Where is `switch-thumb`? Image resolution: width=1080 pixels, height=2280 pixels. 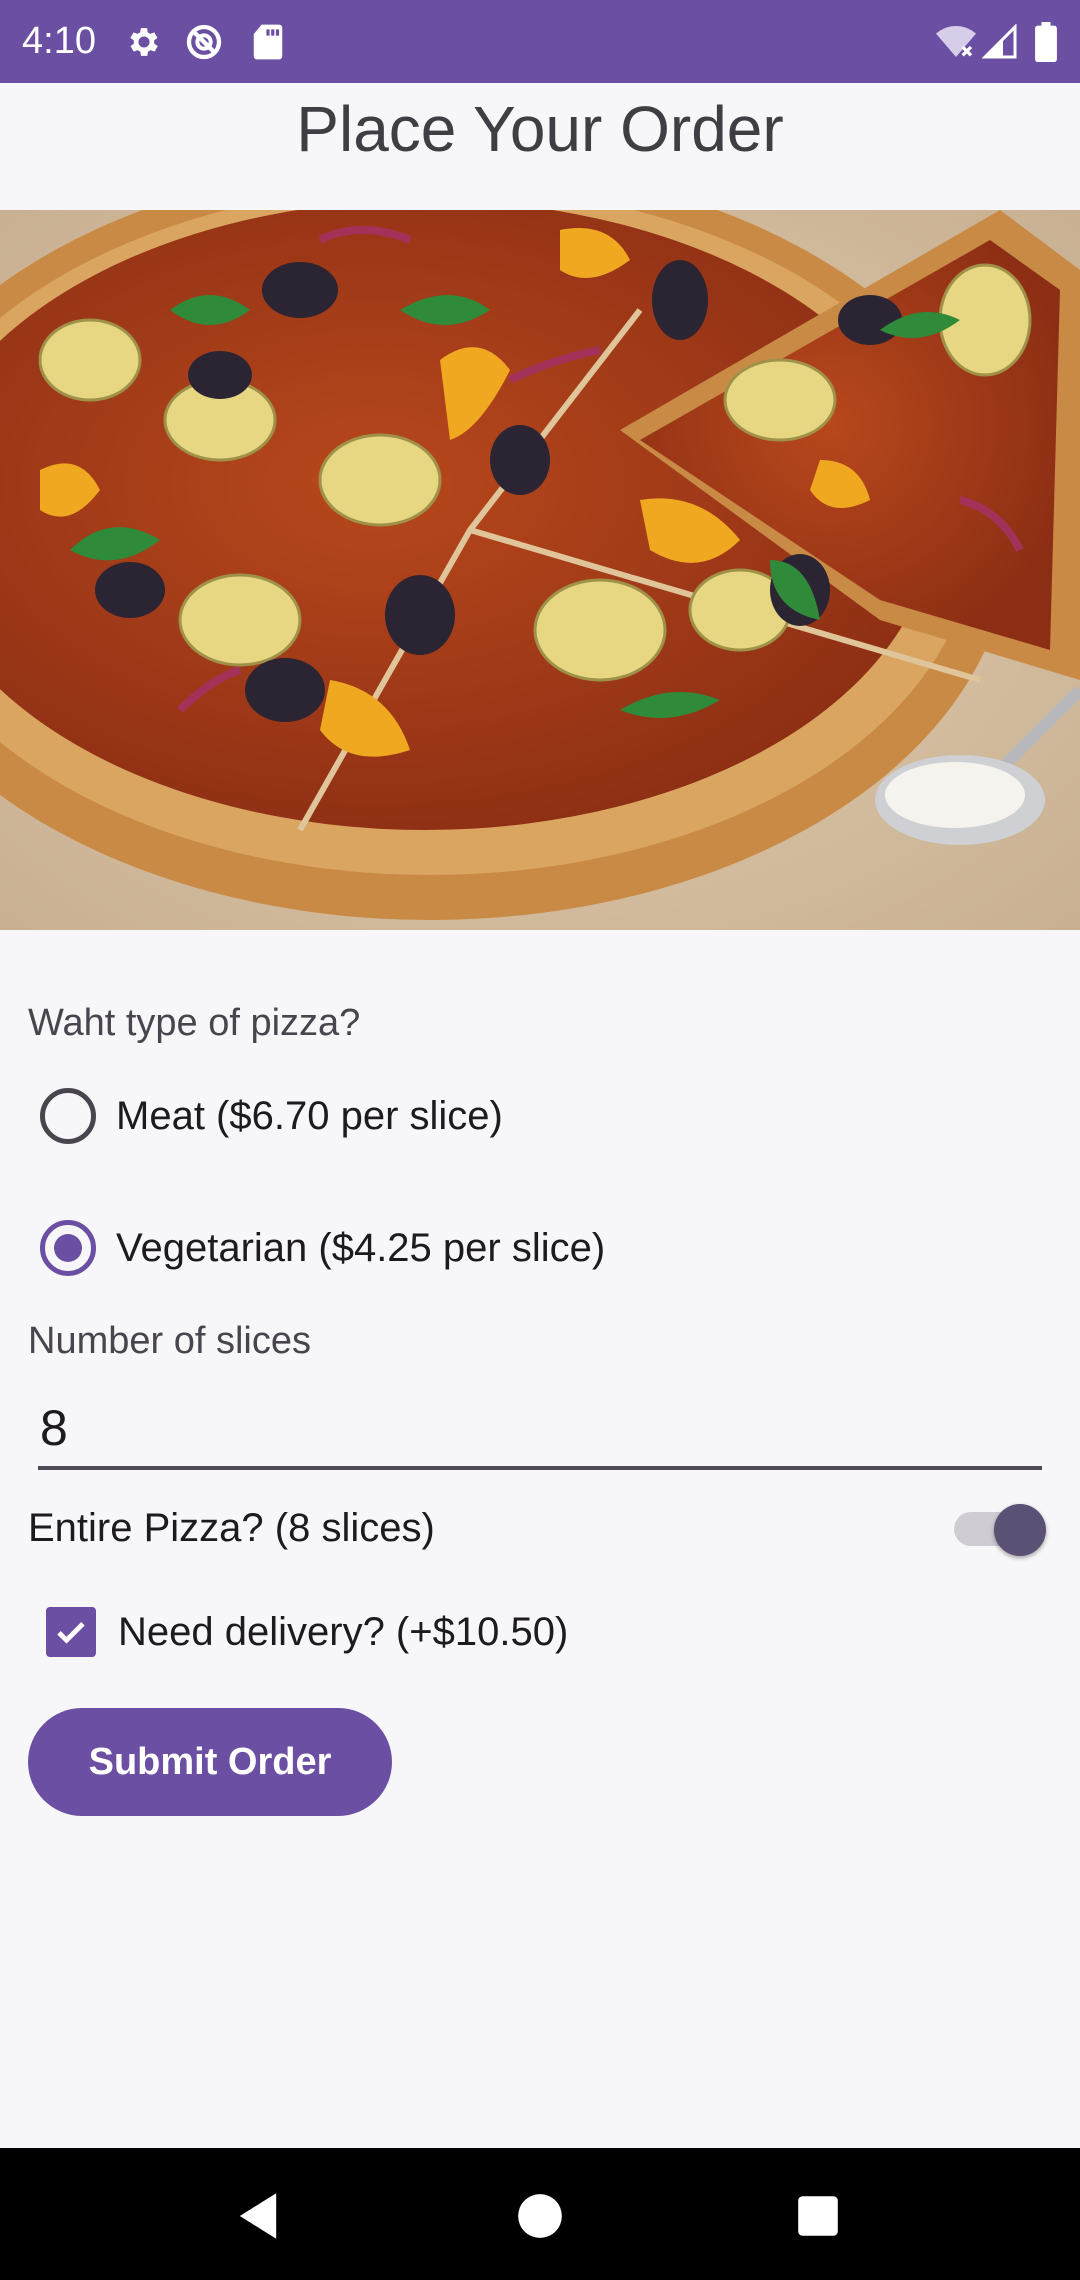
switch-thumb is located at coordinates (1020, 1530).